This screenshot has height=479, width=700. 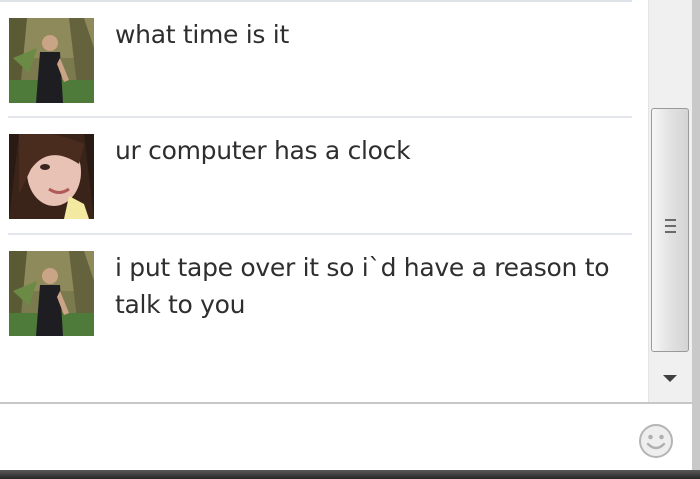 What do you see at coordinates (696, 239) in the screenshot?
I see `window-frame` at bounding box center [696, 239].